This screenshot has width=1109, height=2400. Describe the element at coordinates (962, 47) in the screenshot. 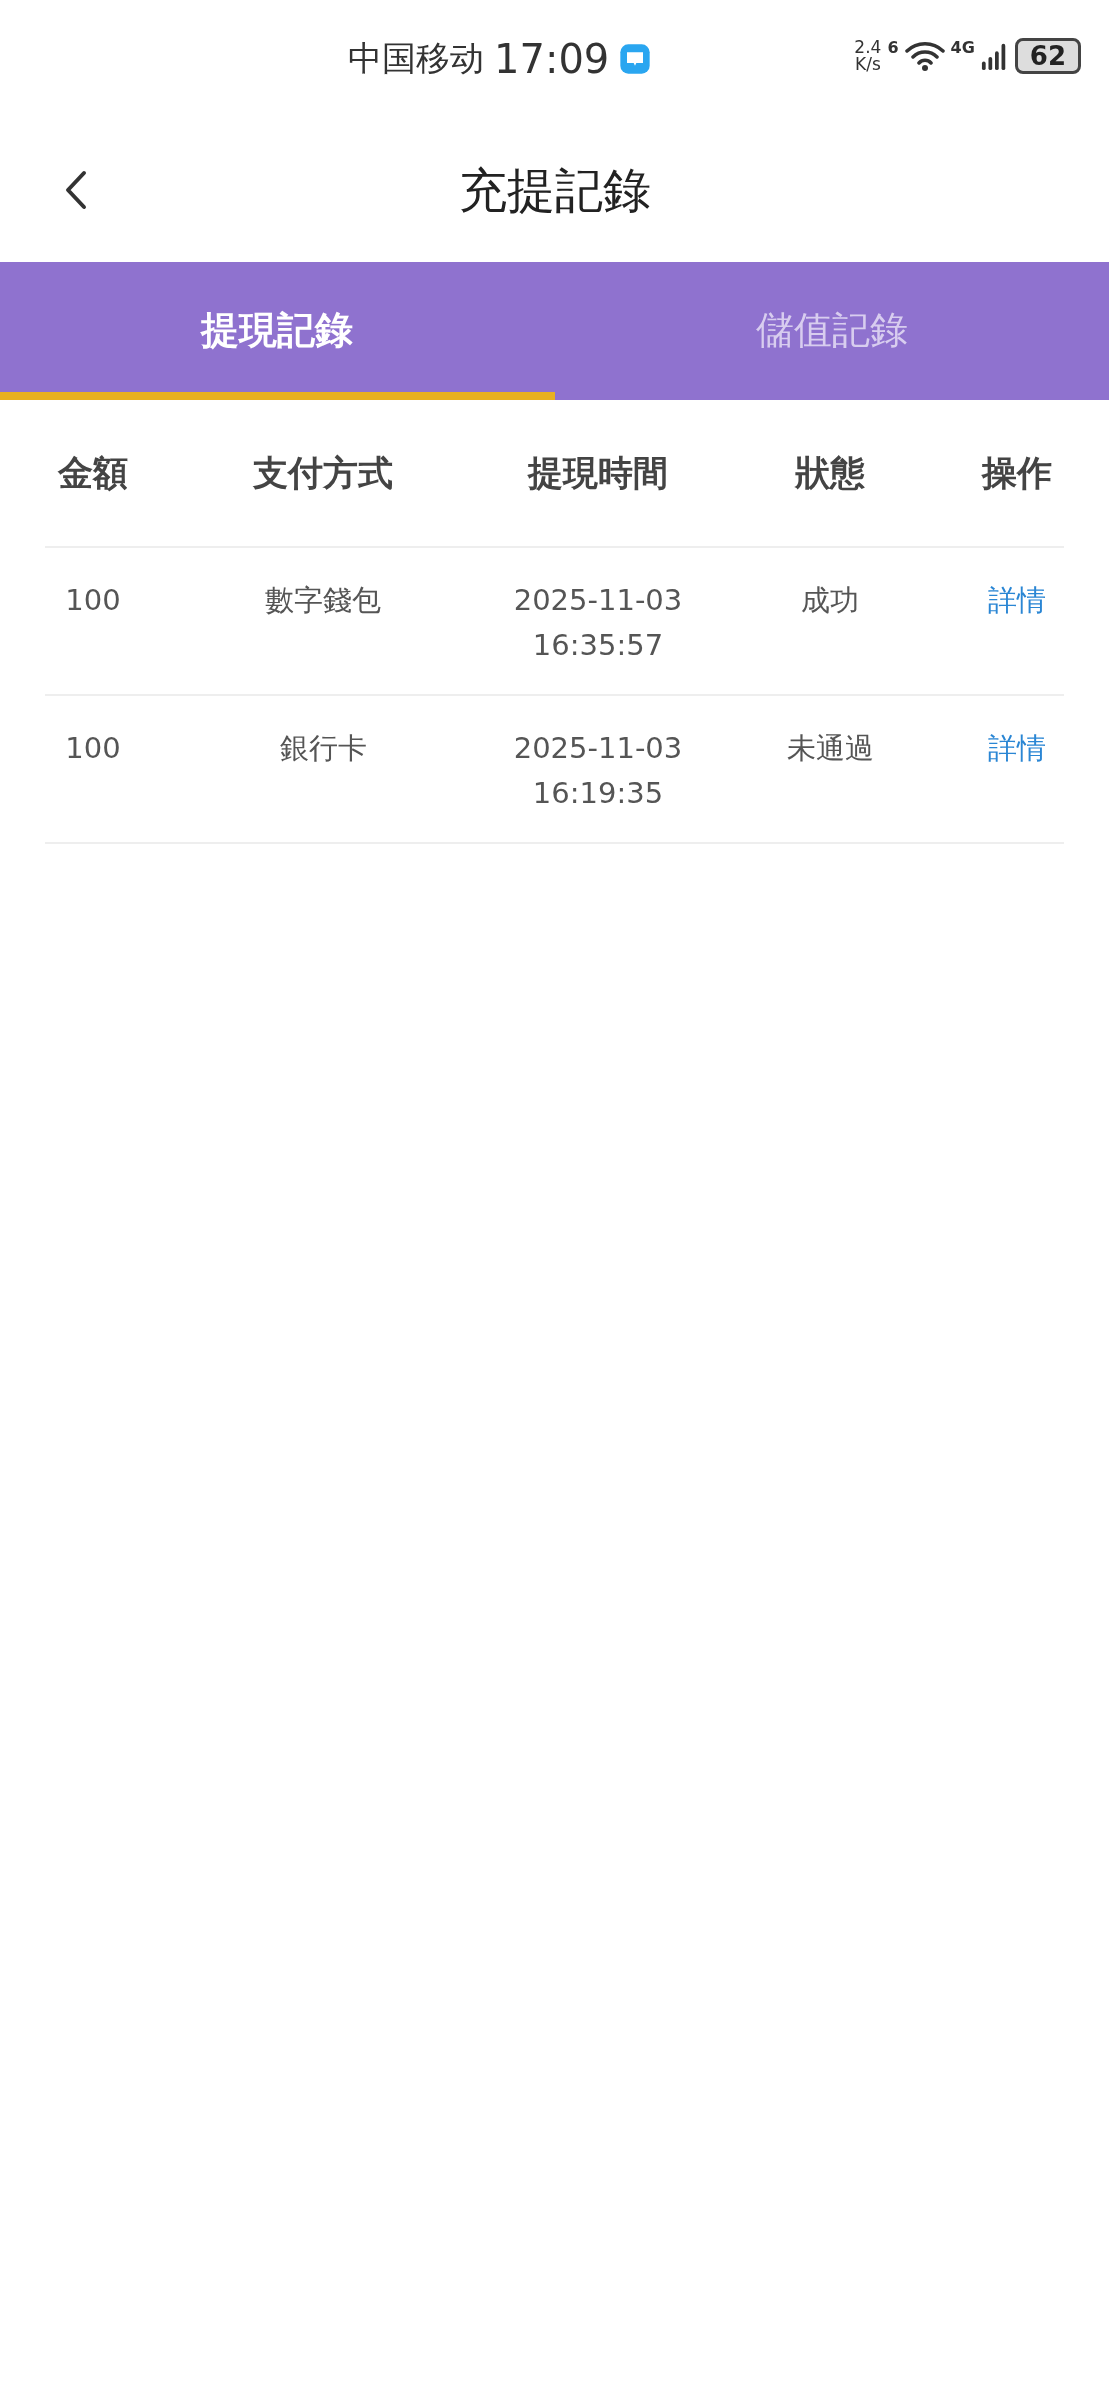

I see `network-type: 4G` at that location.